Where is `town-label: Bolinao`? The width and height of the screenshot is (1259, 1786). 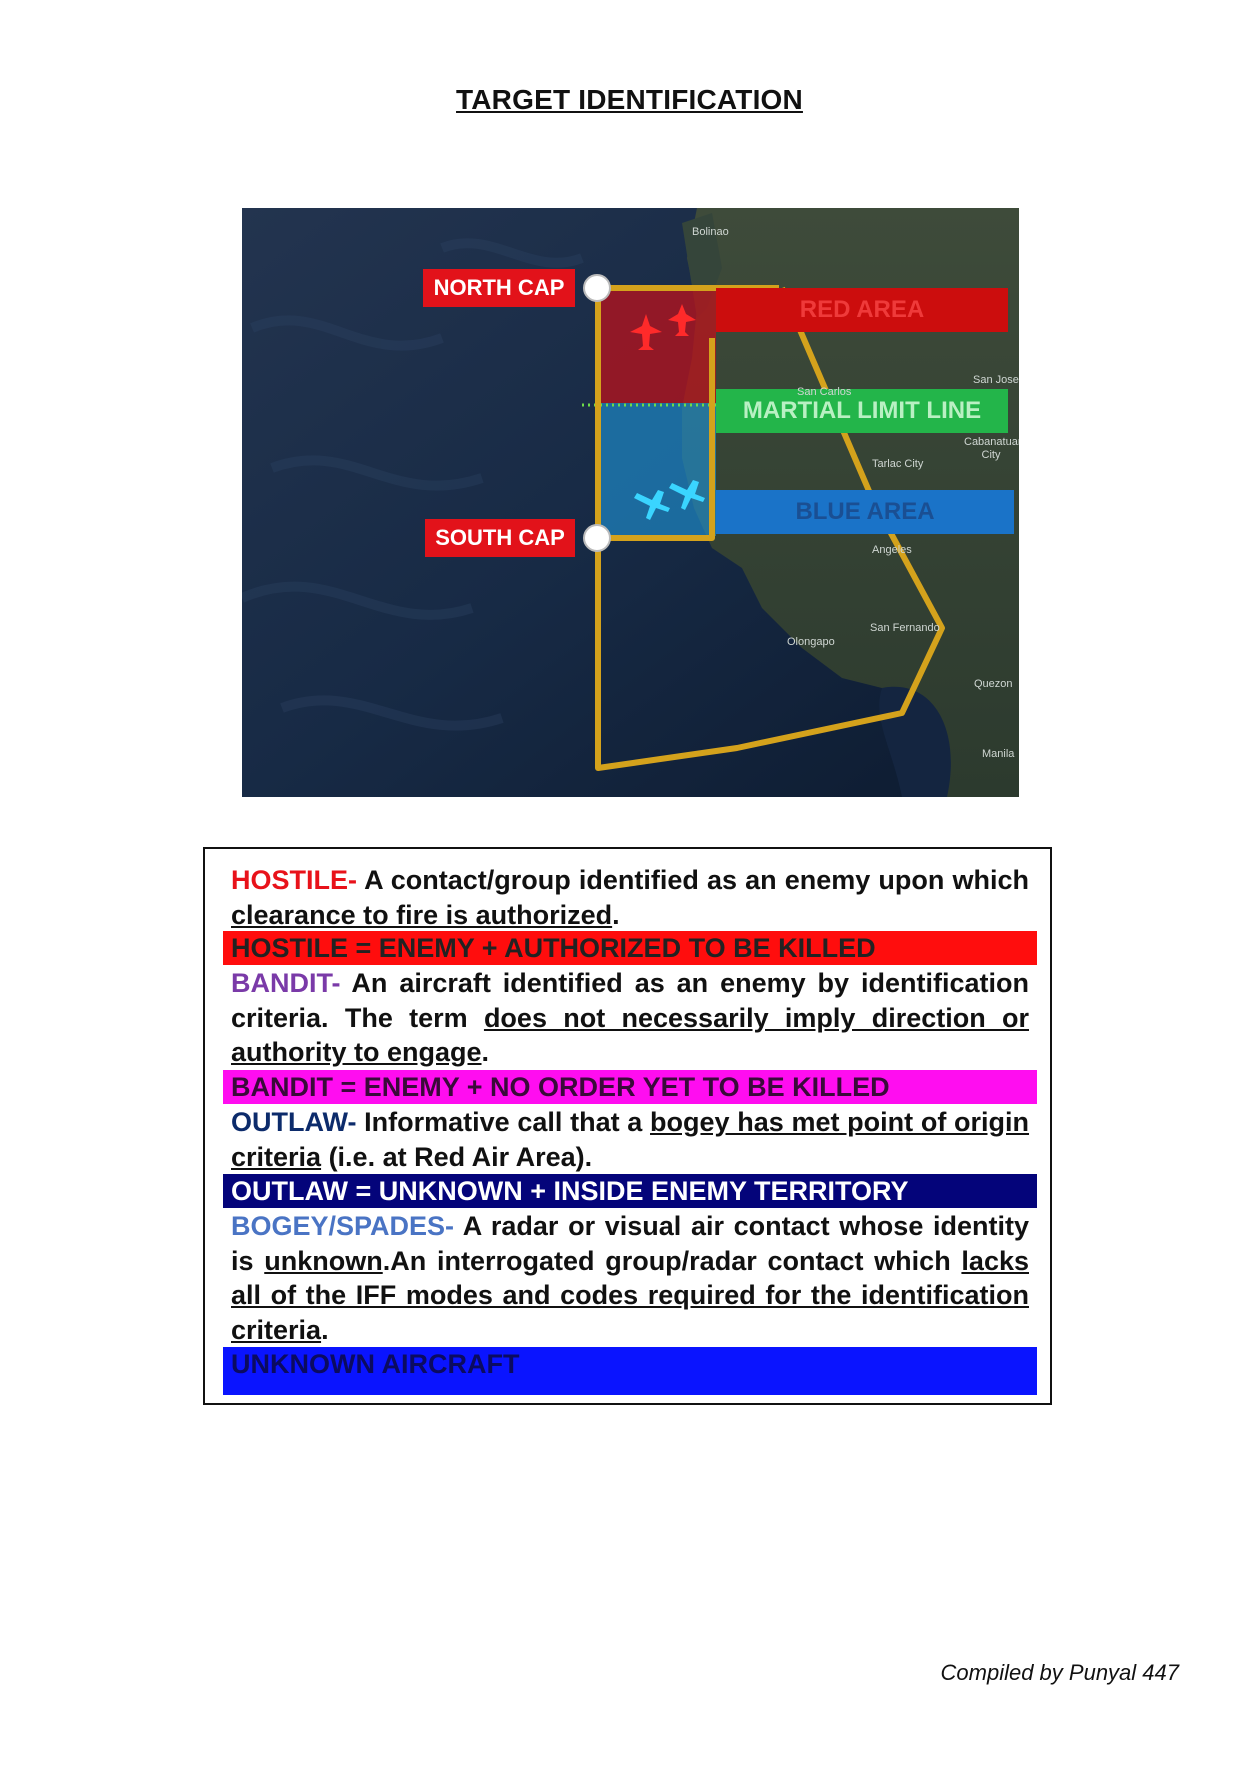 town-label: Bolinao is located at coordinates (710, 232).